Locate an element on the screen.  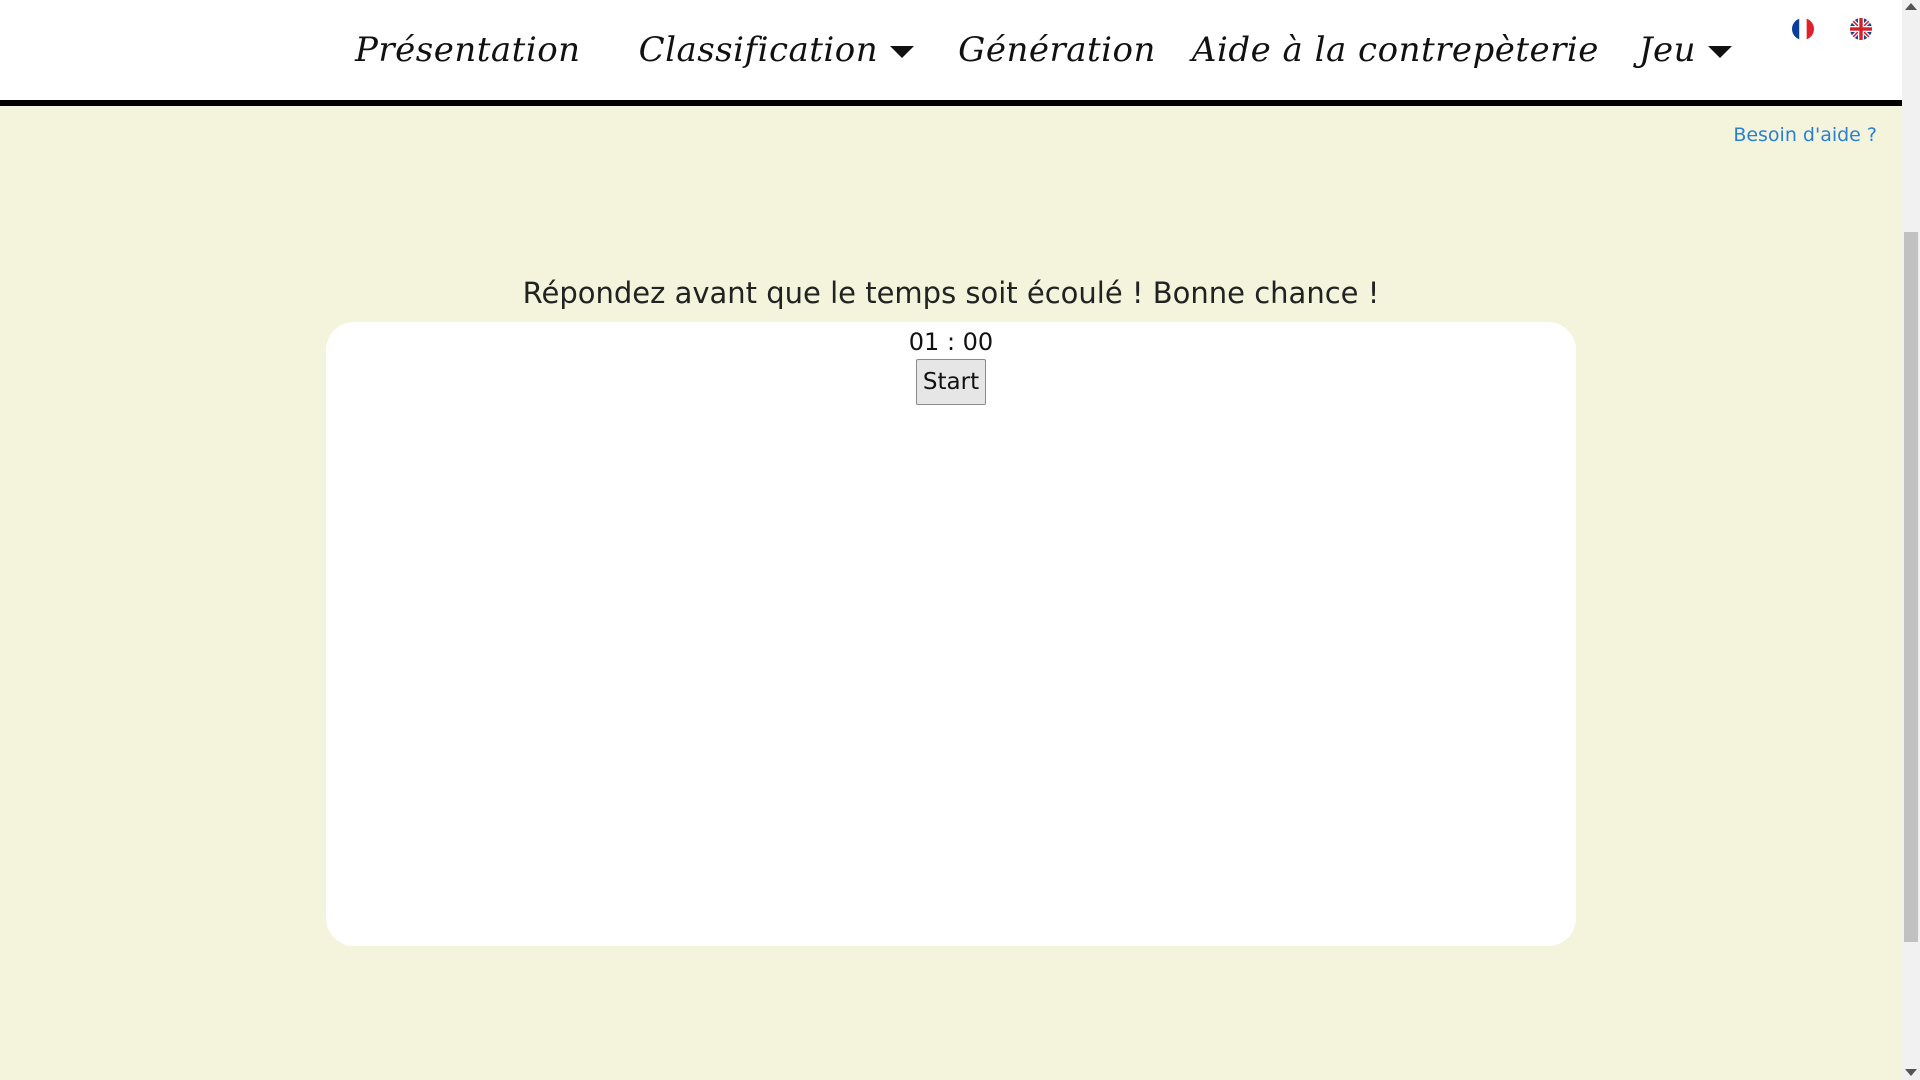
scroll-down-icon is located at coordinates (1911, 1072).